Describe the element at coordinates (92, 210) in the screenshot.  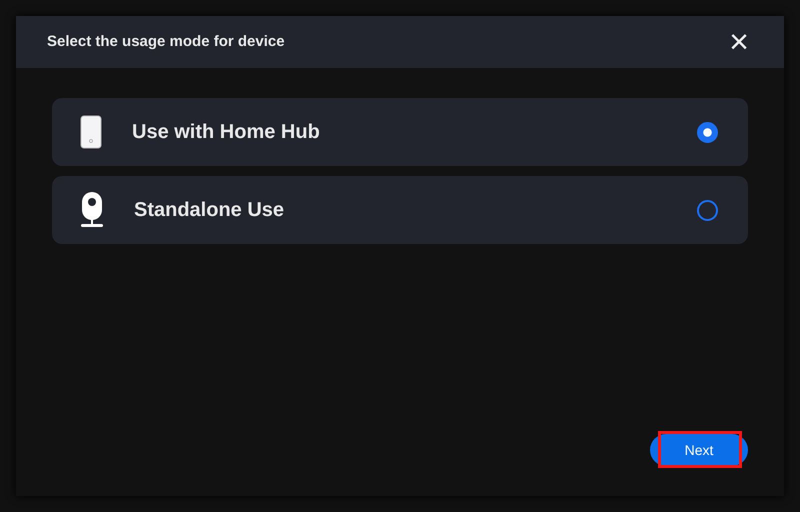
I see `camera-icon` at that location.